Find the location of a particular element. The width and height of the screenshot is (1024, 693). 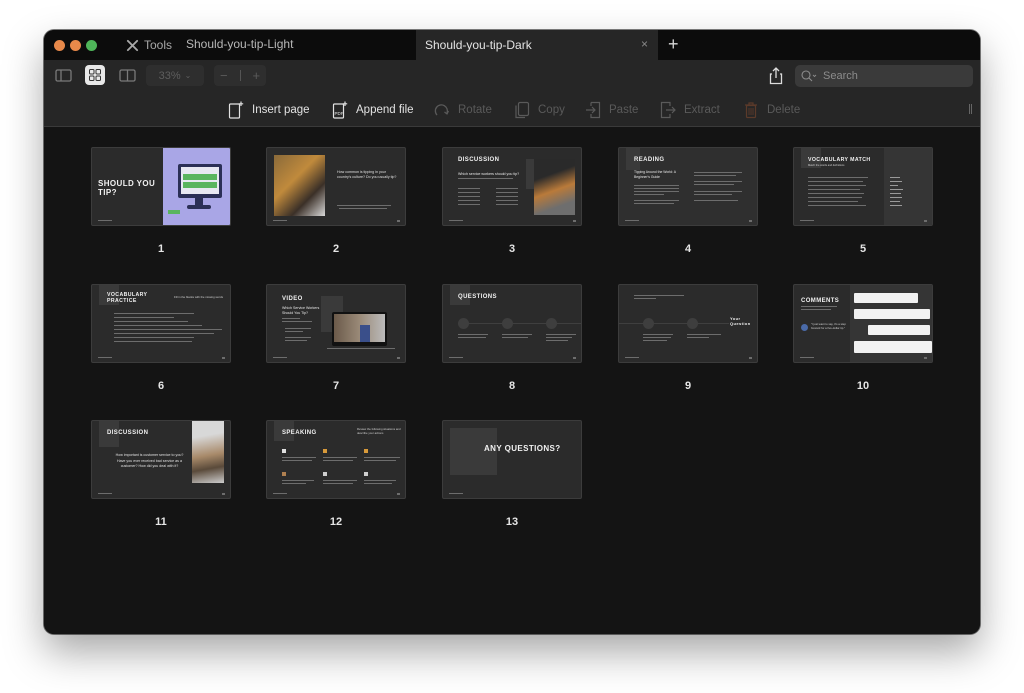

slide-title: VOCABULARY PRACTICE is located at coordinates (127, 298).